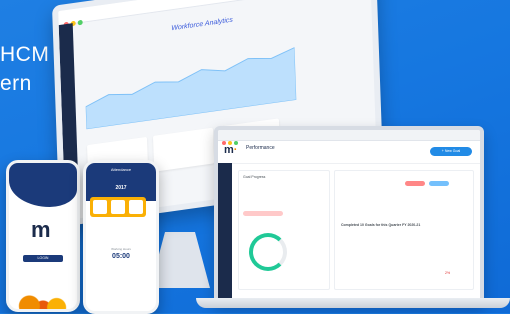 Image resolution: width=510 pixels, height=314 pixels. I want to click on logo-letter: m, so click(229, 150).